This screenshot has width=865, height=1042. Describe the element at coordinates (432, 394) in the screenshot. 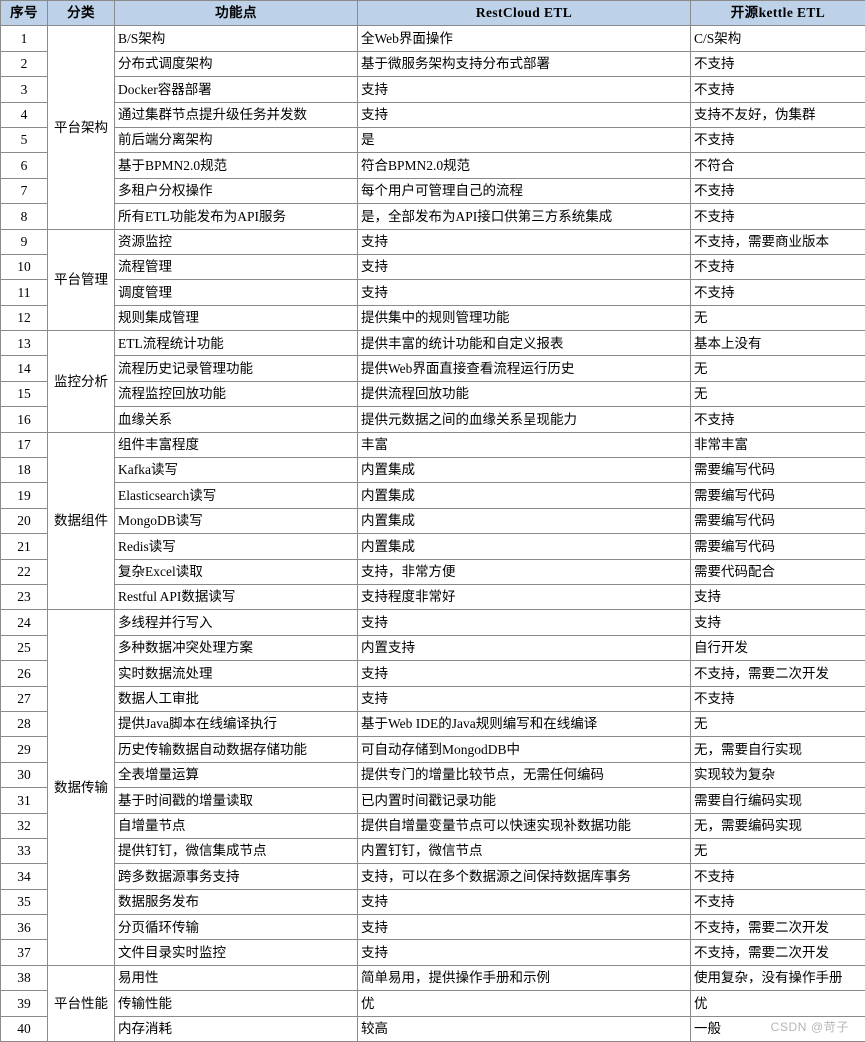

I see `table-row: 15 流程监控回放功能 提供流程回放功能无` at that location.